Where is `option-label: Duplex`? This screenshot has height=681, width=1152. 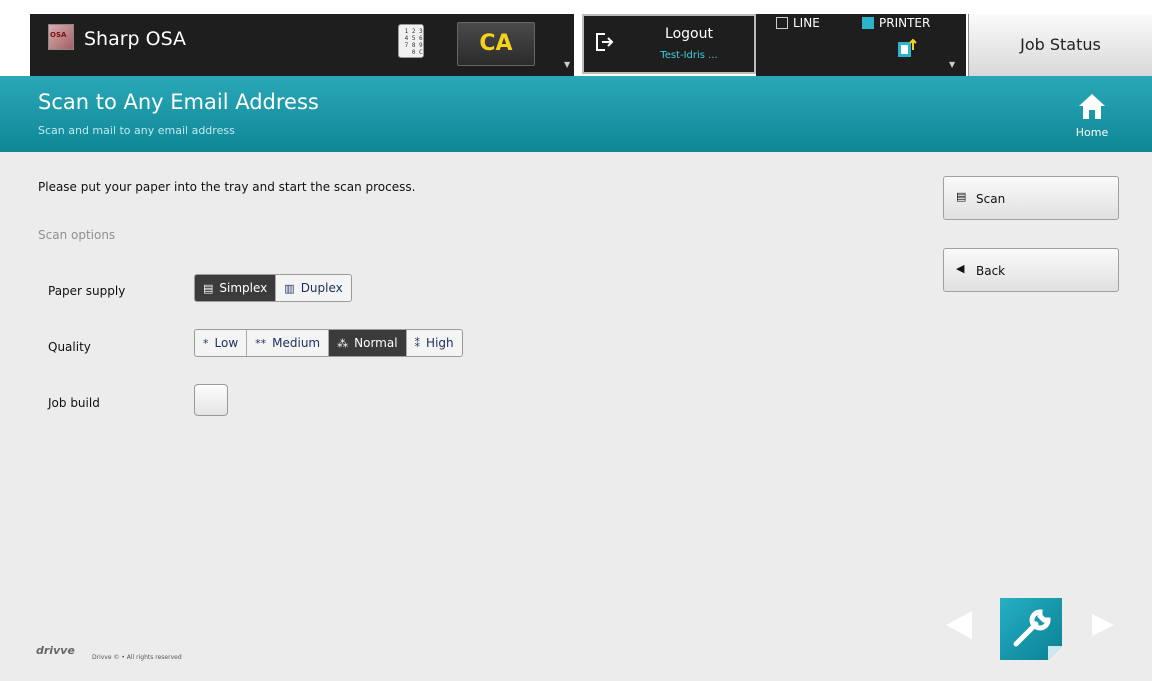 option-label: Duplex is located at coordinates (321, 288).